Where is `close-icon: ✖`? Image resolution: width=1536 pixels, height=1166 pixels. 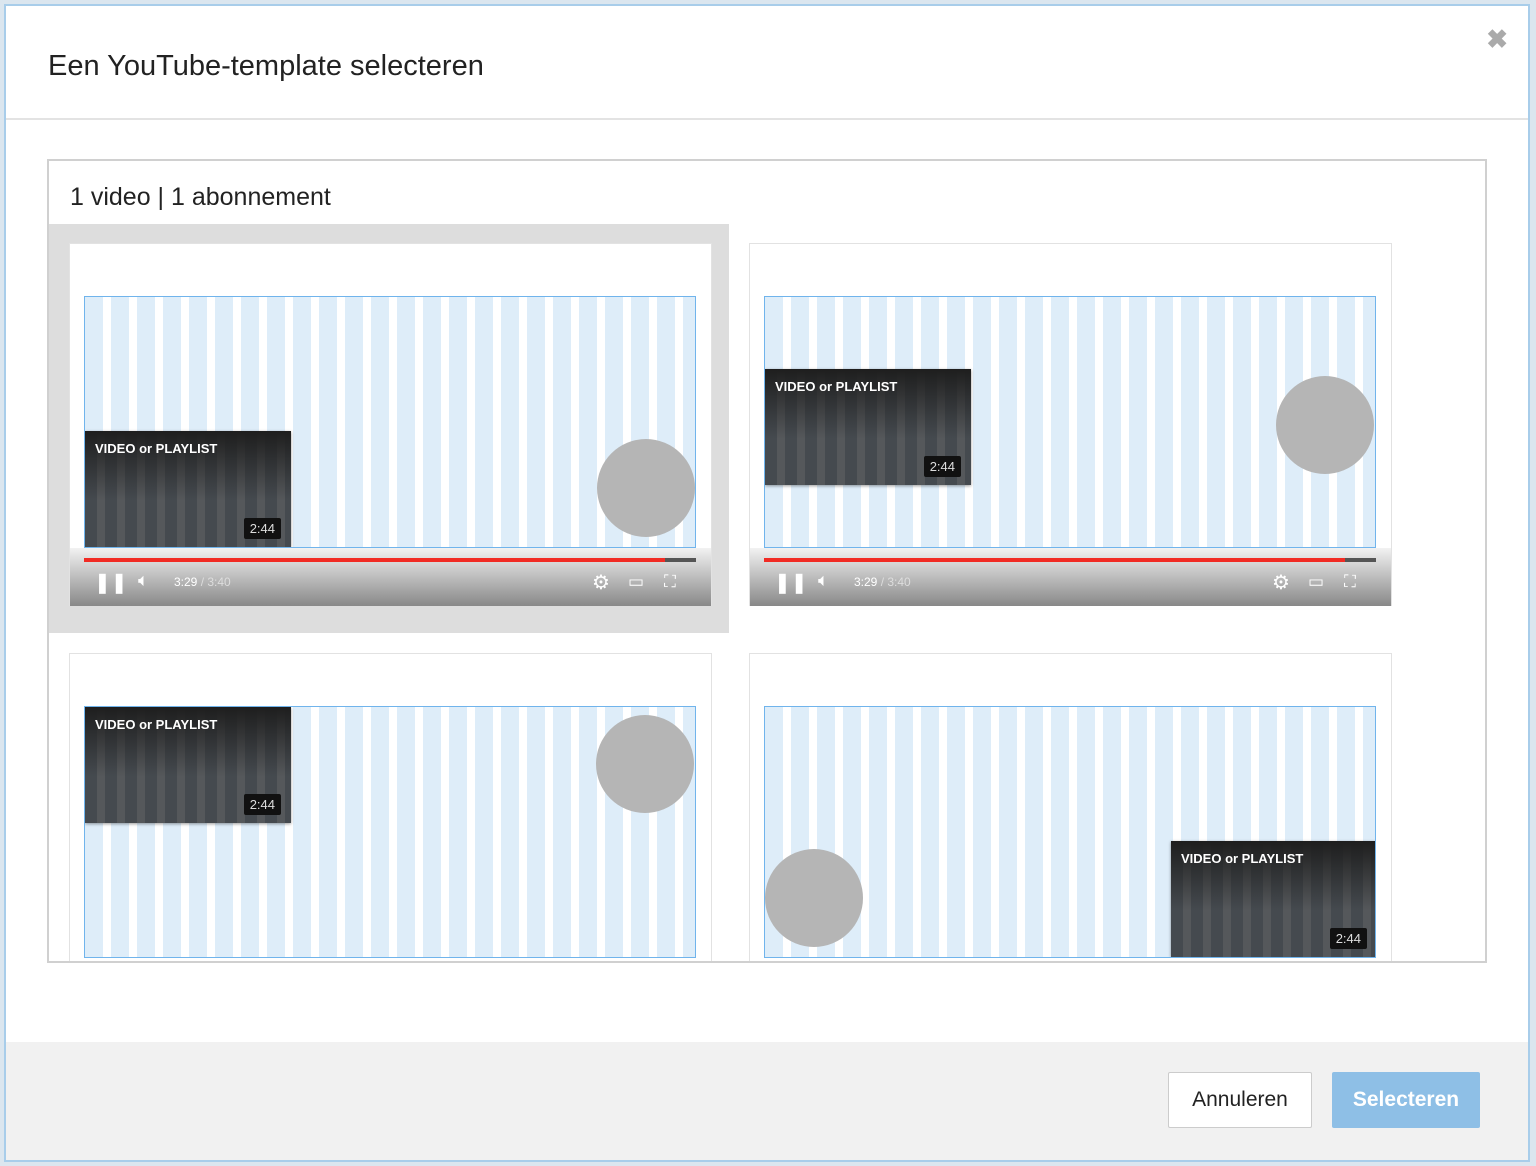
close-icon: ✖ is located at coordinates (1497, 39).